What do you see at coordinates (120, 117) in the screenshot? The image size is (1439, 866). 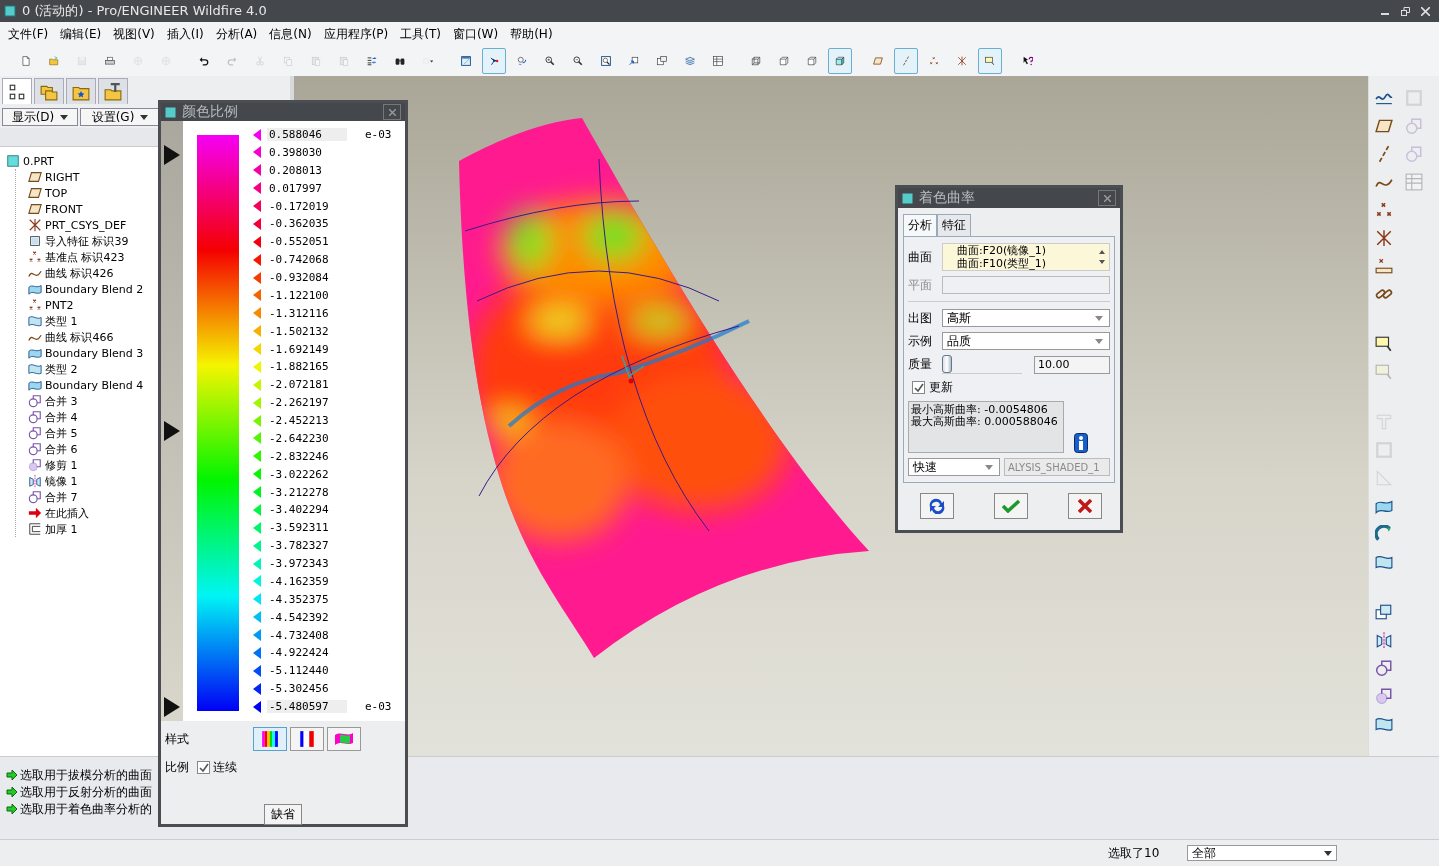 I see `dropdown-button: 设置(G)` at bounding box center [120, 117].